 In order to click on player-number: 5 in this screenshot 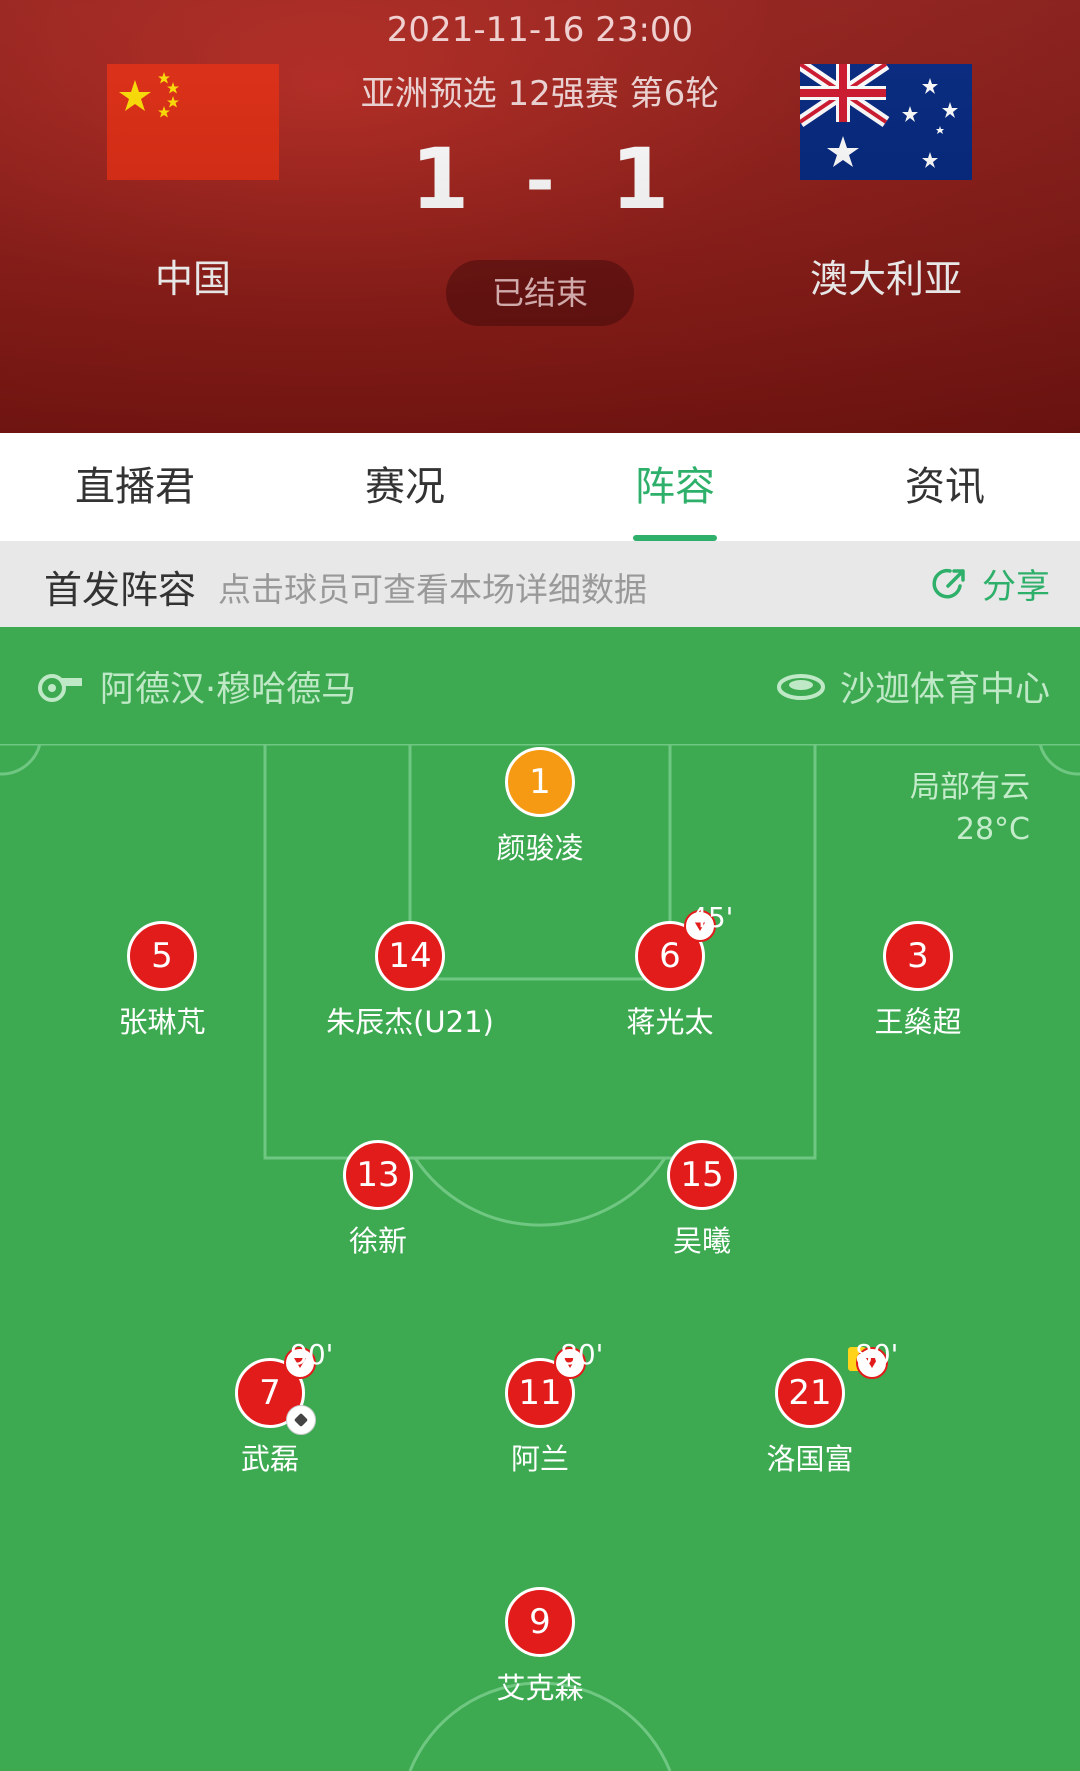, I will do `click(162, 956)`.